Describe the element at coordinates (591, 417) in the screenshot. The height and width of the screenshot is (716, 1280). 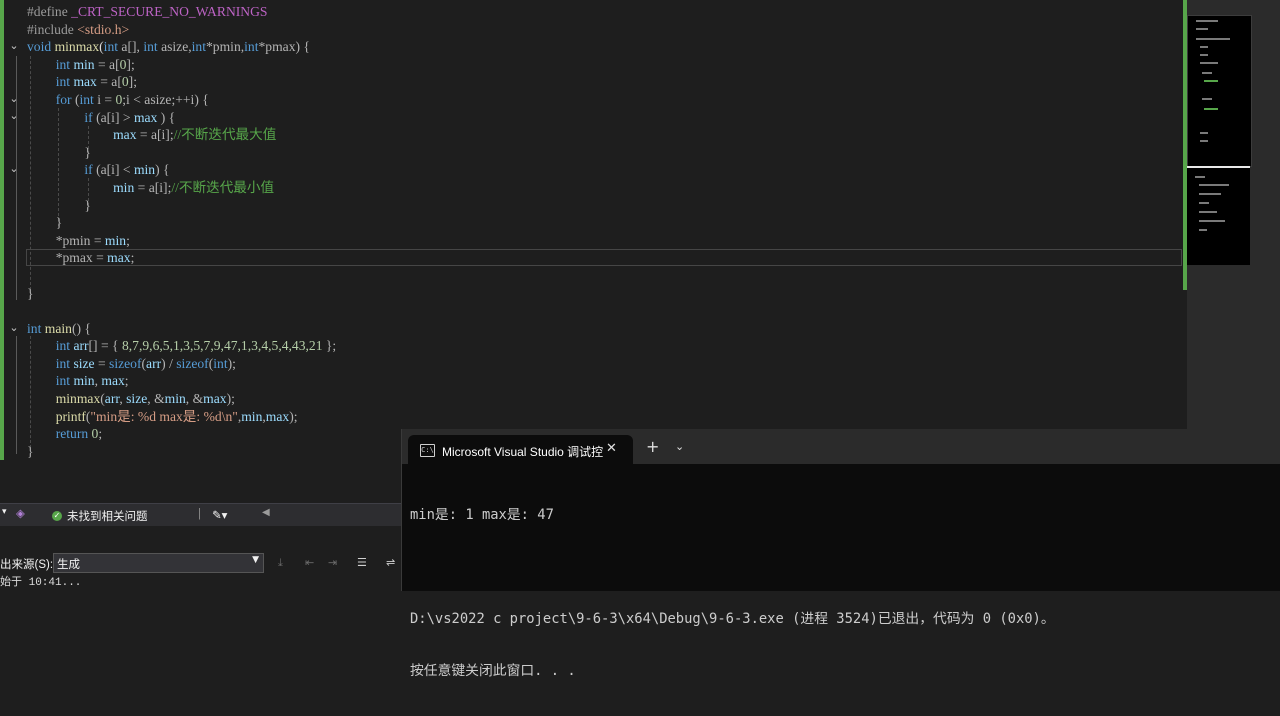
I see `code-line: printf("min是: %d max是: %d\n",min,max);` at that location.